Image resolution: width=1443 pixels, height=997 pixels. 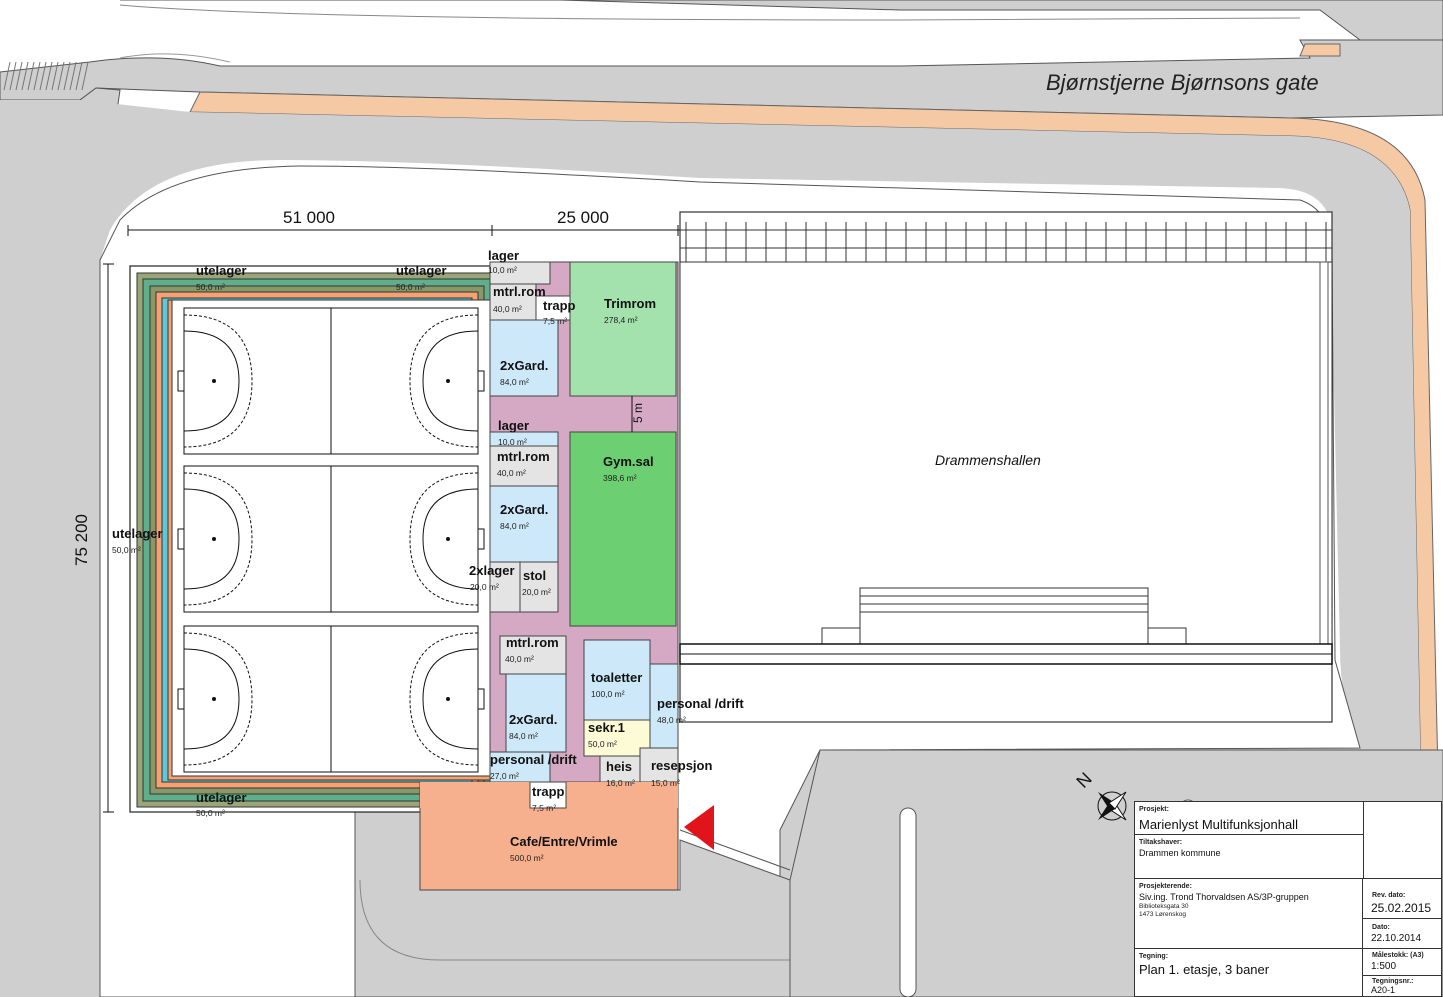 I want to click on label-utelager-top-left: utelager, so click(x=221, y=270).